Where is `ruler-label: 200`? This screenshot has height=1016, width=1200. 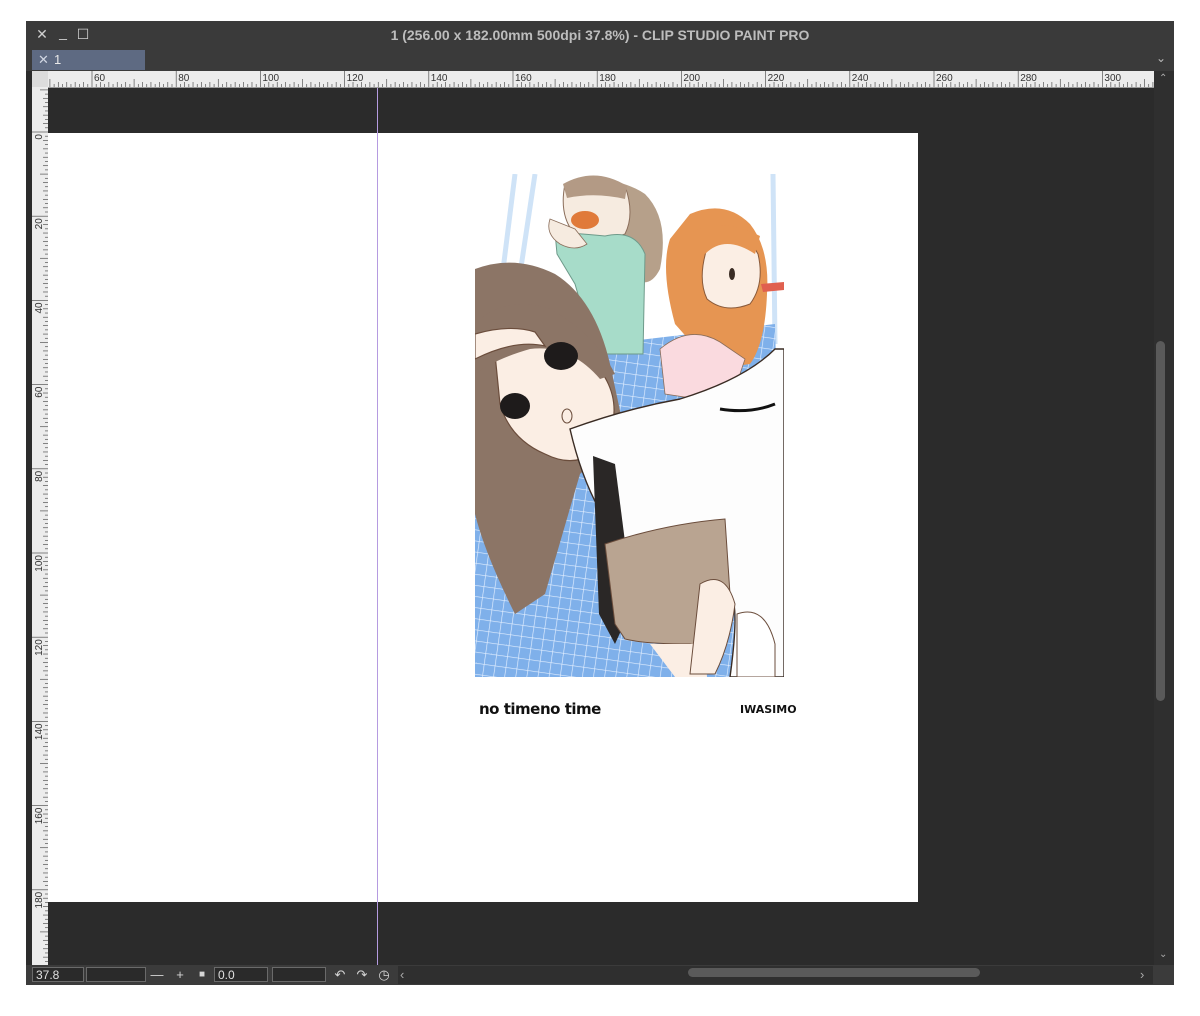
ruler-label: 200 is located at coordinates (691, 78).